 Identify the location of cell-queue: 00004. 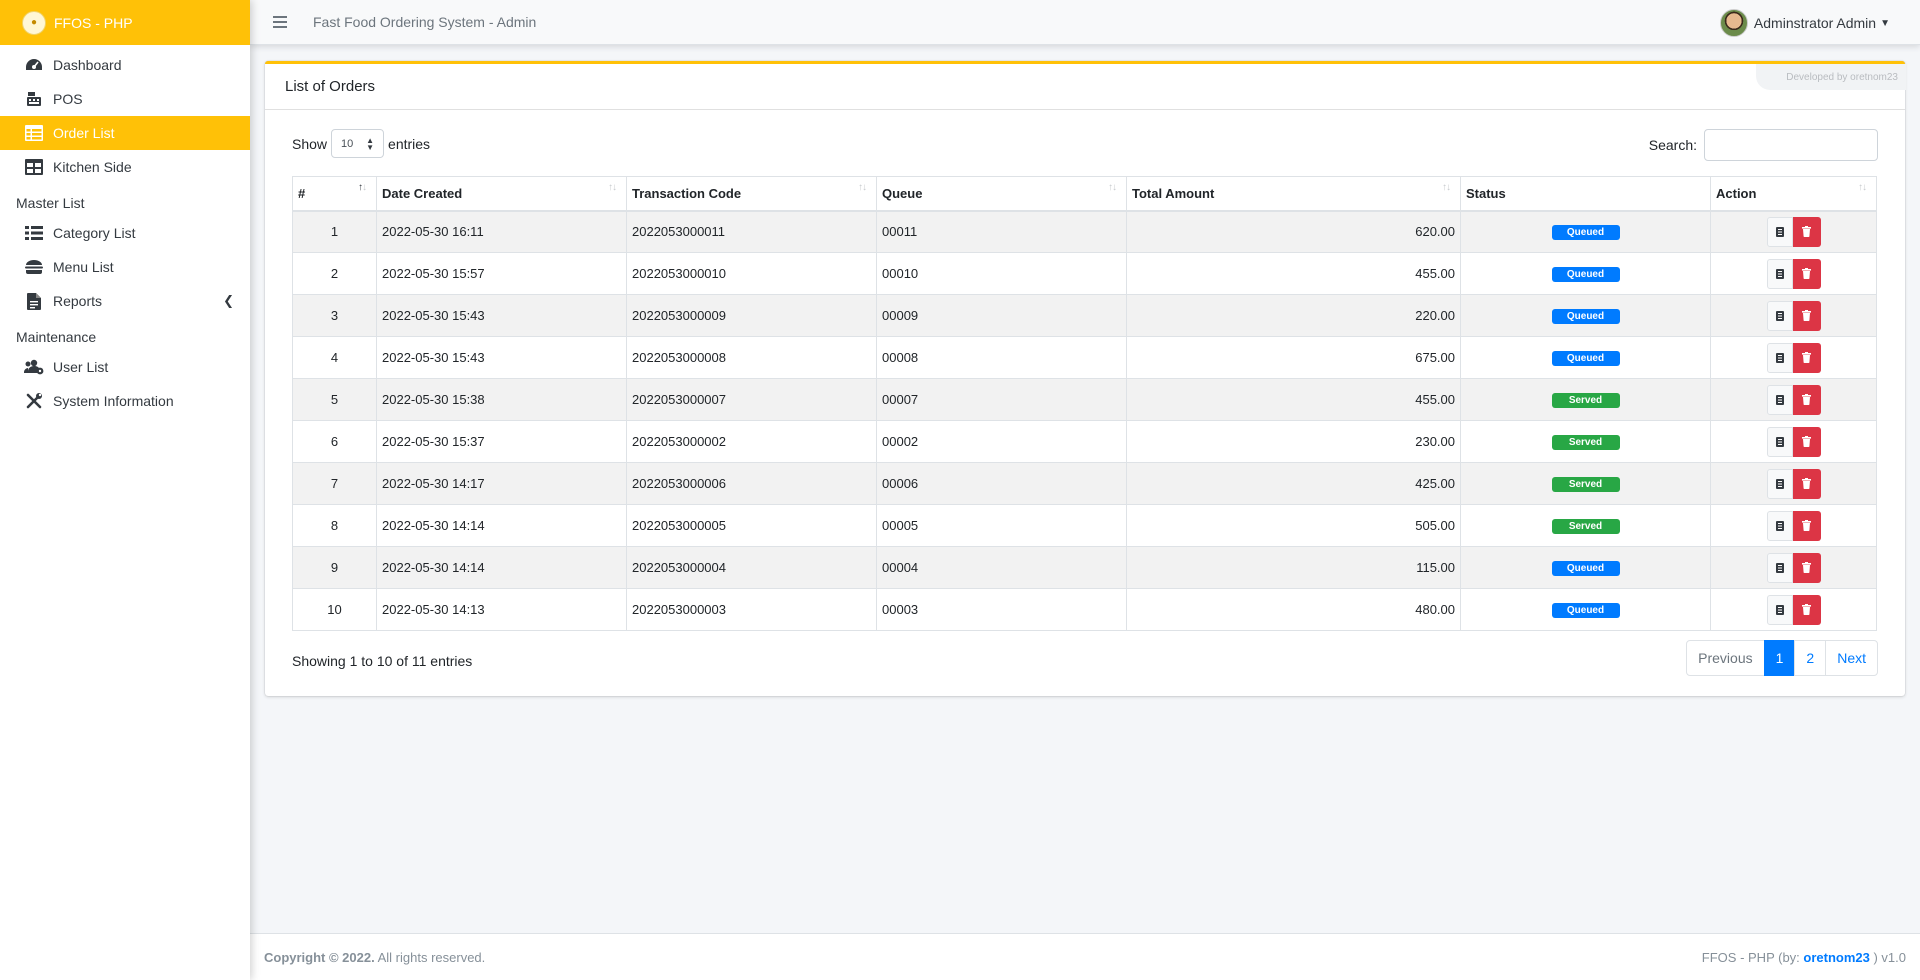
(1001, 567).